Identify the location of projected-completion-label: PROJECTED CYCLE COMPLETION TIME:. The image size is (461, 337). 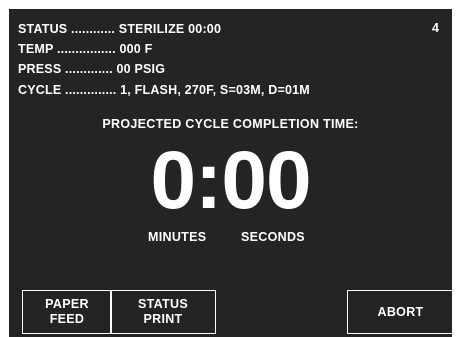
(230, 124).